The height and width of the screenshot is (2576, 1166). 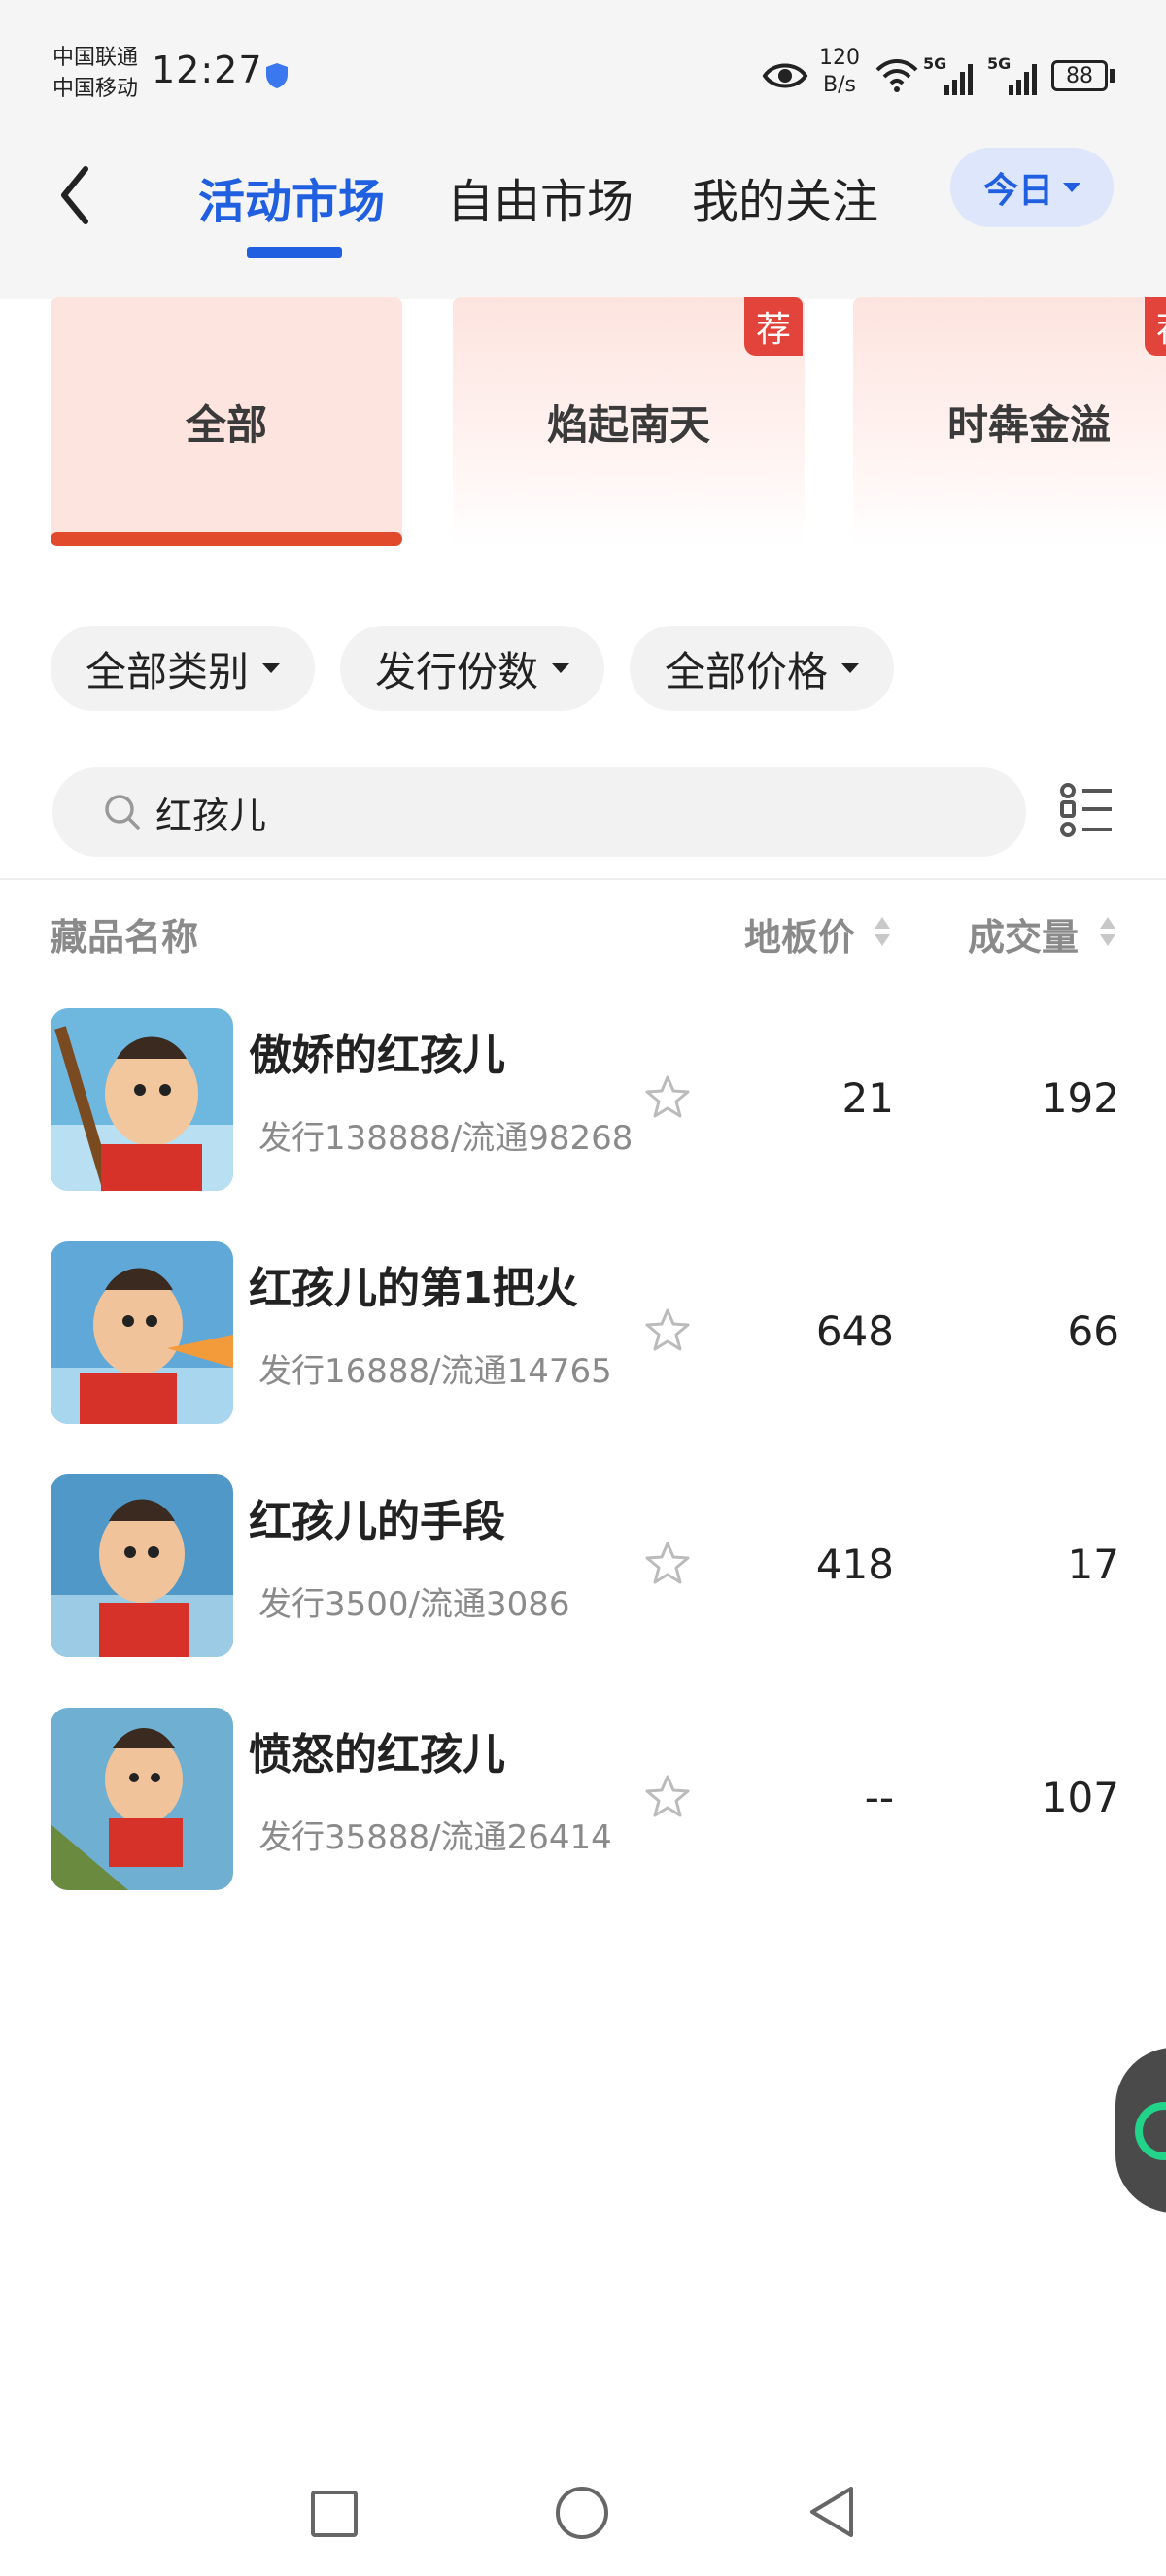 I want to click on category-selected-indicator, so click(x=226, y=539).